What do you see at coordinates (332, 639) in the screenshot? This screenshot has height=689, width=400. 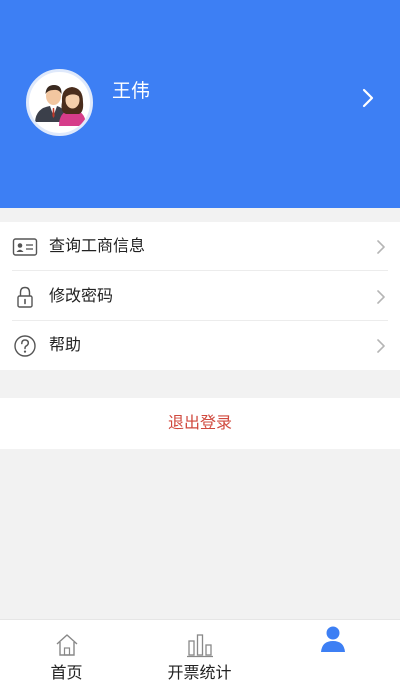 I see `user-icon` at bounding box center [332, 639].